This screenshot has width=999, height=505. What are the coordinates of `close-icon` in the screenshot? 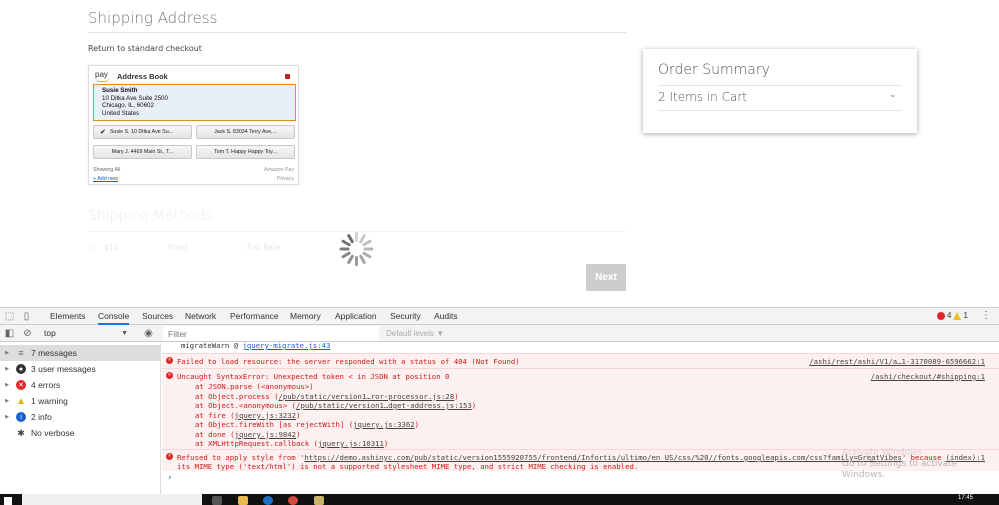 It's located at (287, 76).